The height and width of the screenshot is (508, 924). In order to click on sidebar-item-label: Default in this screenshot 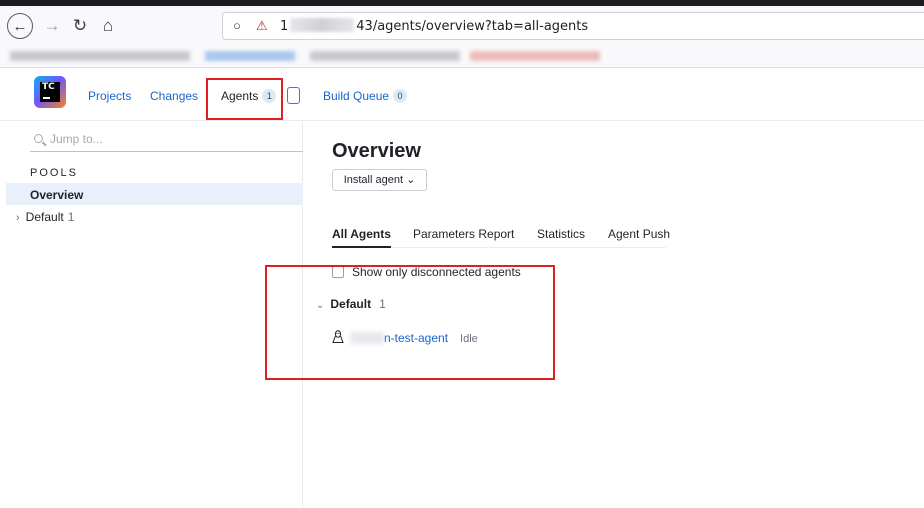, I will do `click(44, 217)`.